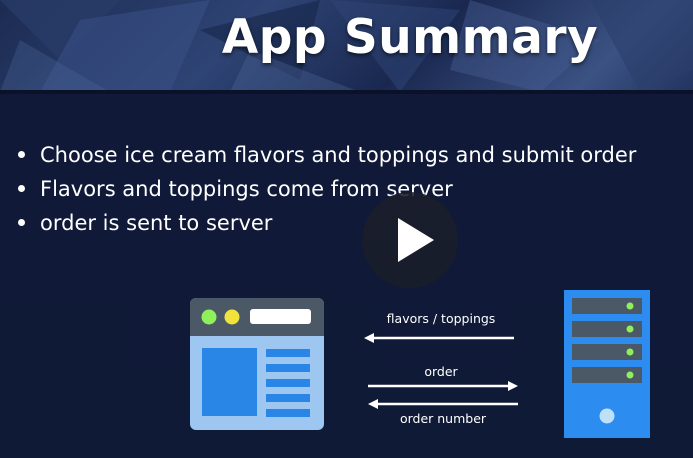 This screenshot has height=458, width=693. What do you see at coordinates (441, 318) in the screenshot?
I see `arrow-label-flavors-toppings: flavors / toppings` at bounding box center [441, 318].